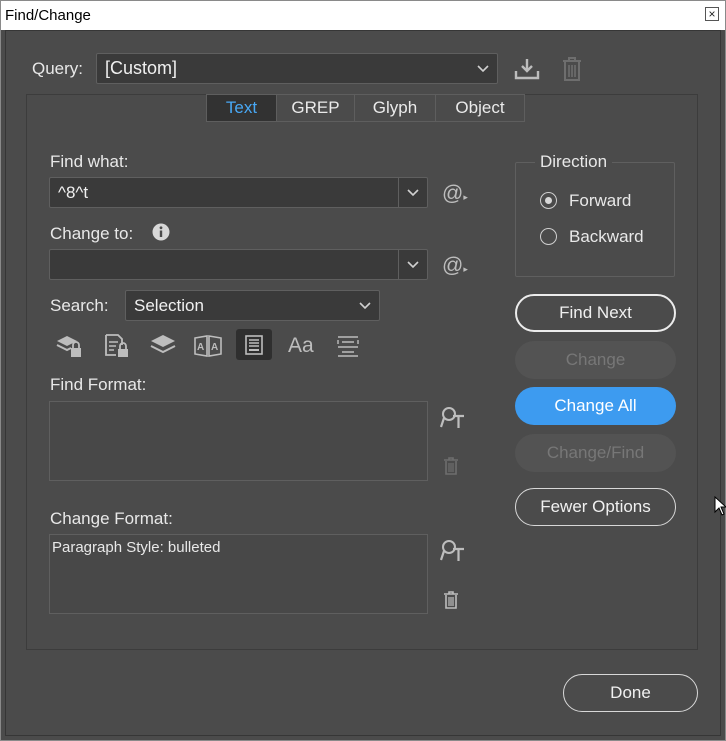 The height and width of the screenshot is (741, 726). What do you see at coordinates (455, 266) in the screenshot?
I see `special-characters-change-icon: @▸` at bounding box center [455, 266].